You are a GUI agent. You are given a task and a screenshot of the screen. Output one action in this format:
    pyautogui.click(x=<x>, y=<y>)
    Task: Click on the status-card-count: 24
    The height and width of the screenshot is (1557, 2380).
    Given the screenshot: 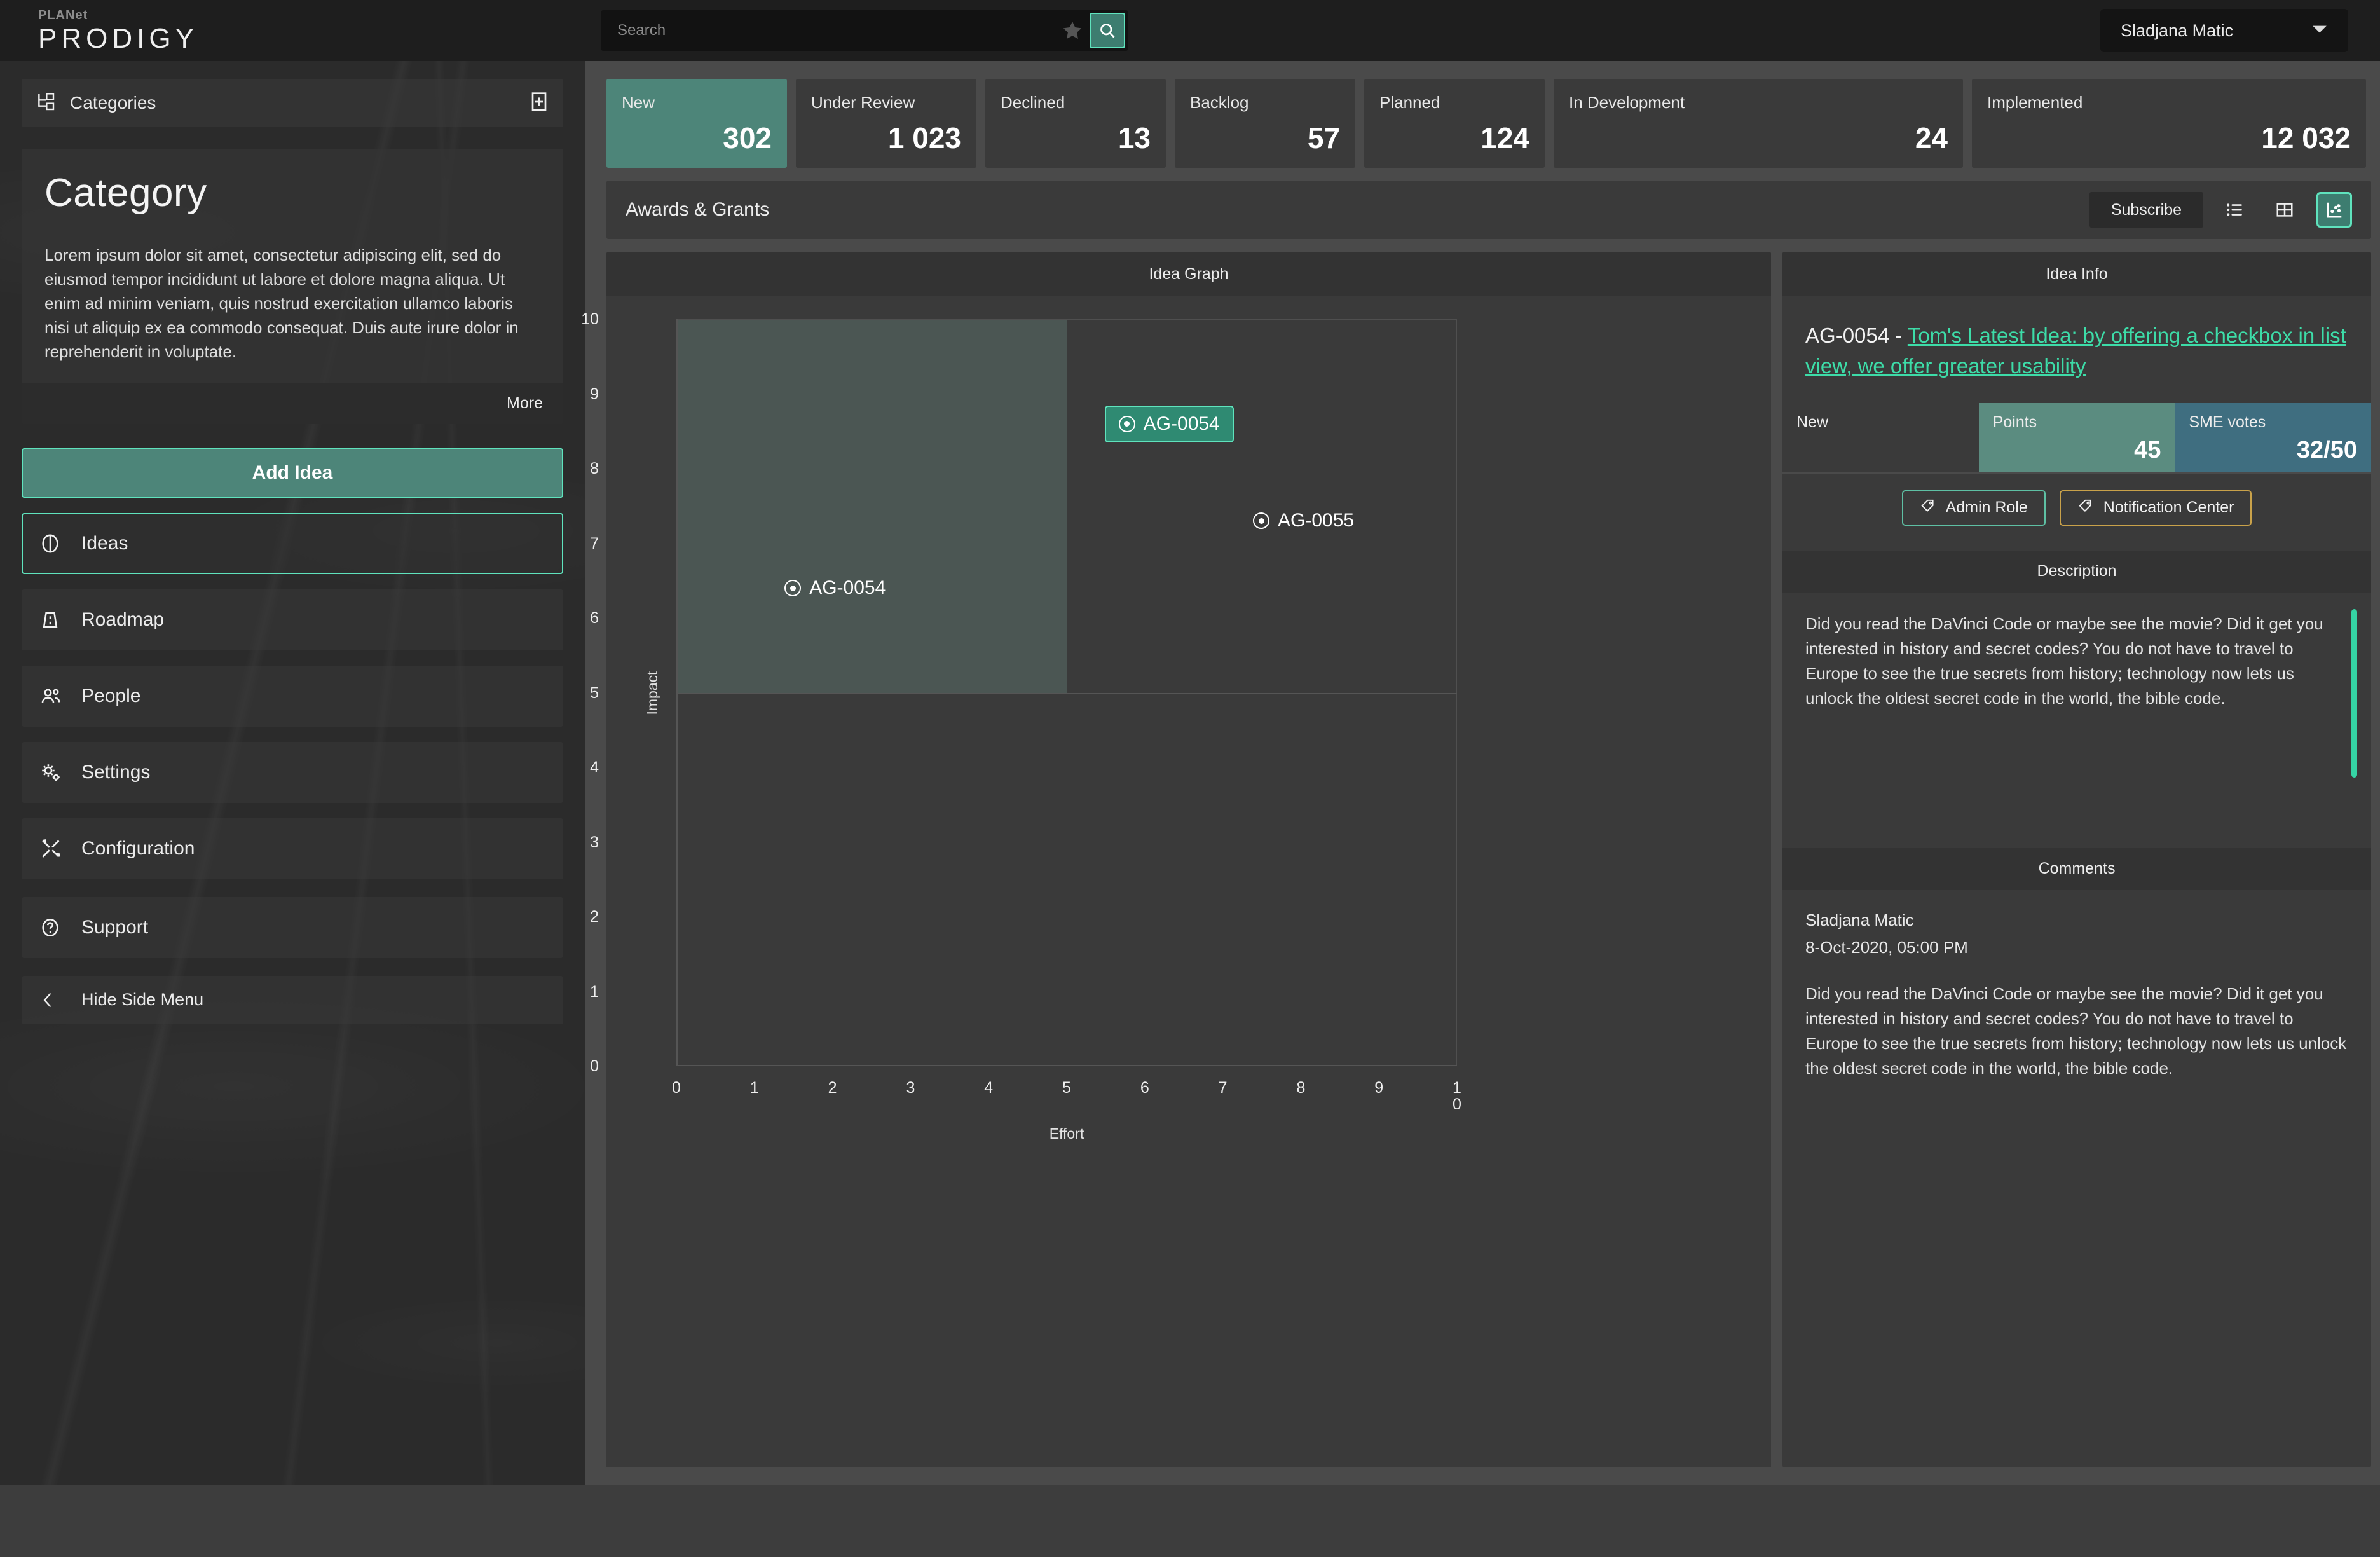 What is the action you would take?
    pyautogui.click(x=1931, y=137)
    